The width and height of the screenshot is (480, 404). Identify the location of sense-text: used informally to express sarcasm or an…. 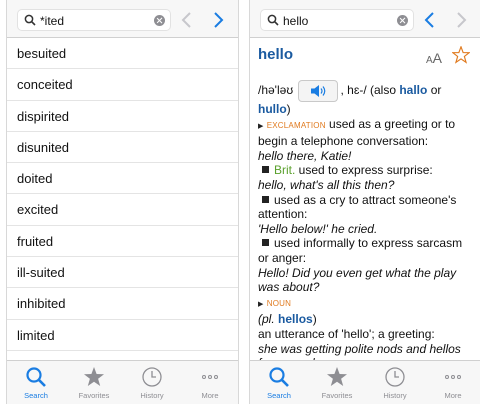
(360, 250).